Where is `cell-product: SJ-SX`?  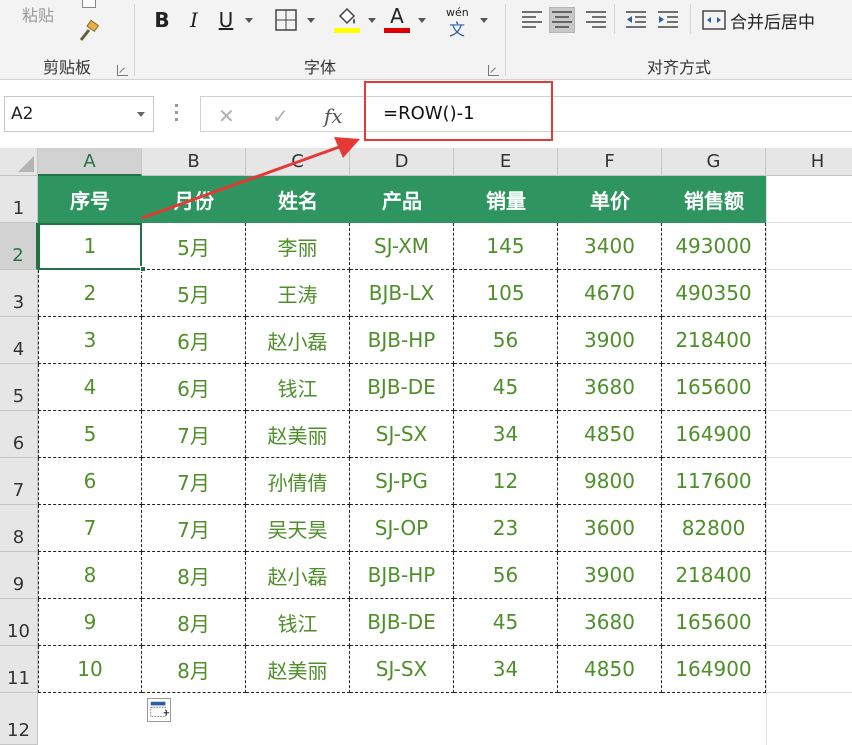 cell-product: SJ-SX is located at coordinates (402, 669).